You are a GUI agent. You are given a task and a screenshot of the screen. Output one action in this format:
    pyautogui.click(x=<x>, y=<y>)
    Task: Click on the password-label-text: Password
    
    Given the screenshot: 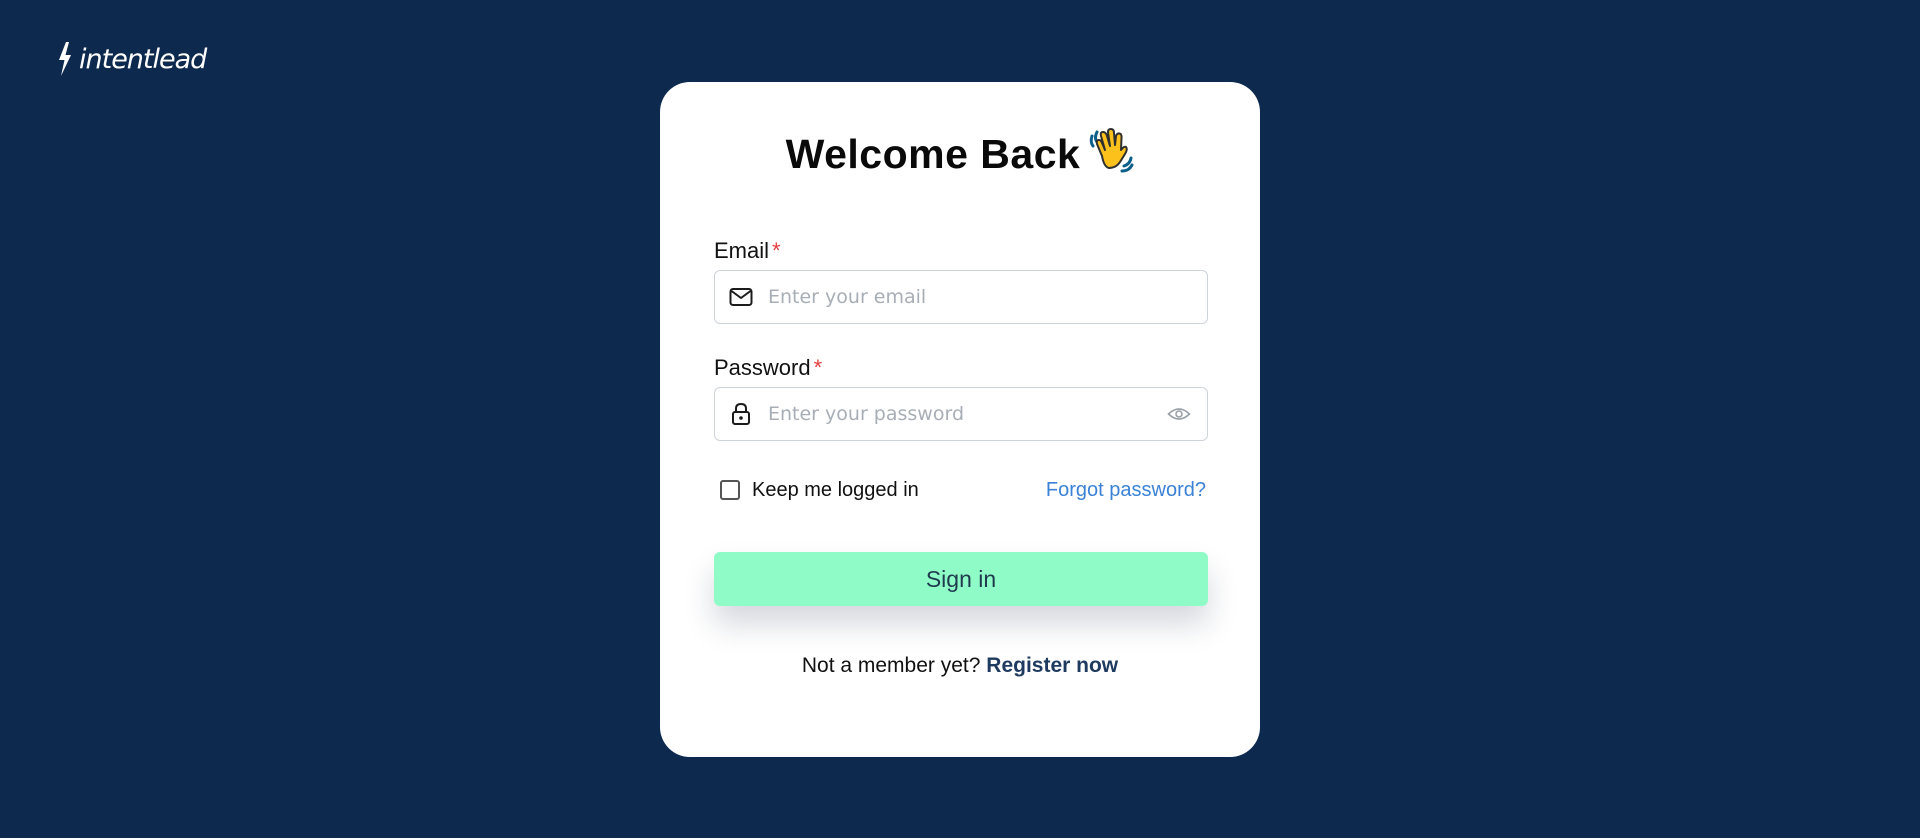 What is the action you would take?
    pyautogui.click(x=762, y=367)
    